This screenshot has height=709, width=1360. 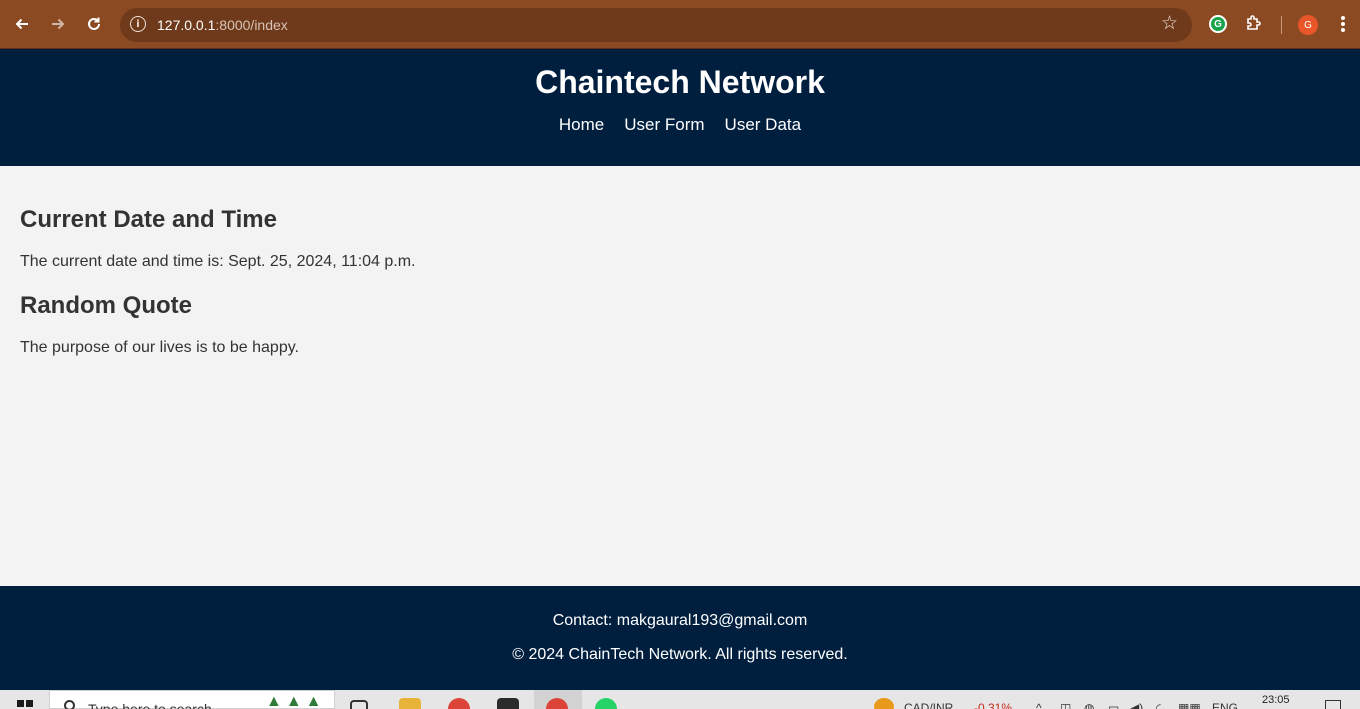 What do you see at coordinates (359, 704) in the screenshot?
I see `task-view-icon` at bounding box center [359, 704].